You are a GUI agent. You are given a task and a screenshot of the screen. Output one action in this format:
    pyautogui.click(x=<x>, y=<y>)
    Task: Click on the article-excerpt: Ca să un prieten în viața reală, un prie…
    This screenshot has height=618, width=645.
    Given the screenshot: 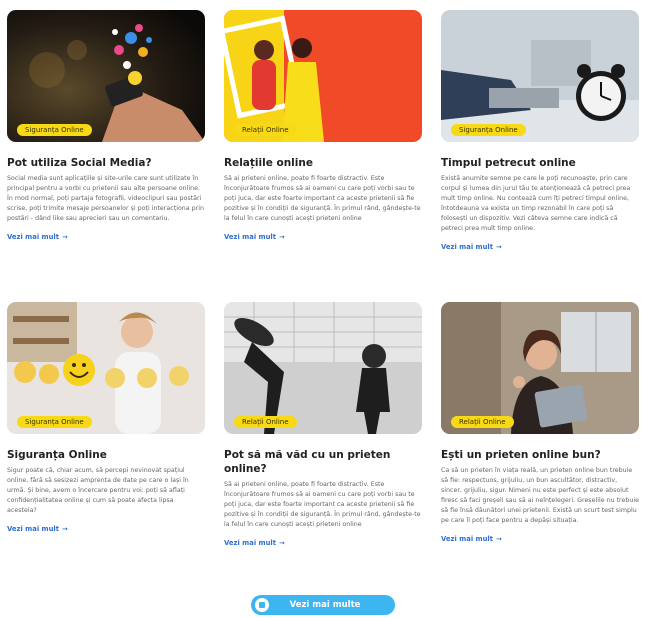 What is the action you would take?
    pyautogui.click(x=540, y=495)
    